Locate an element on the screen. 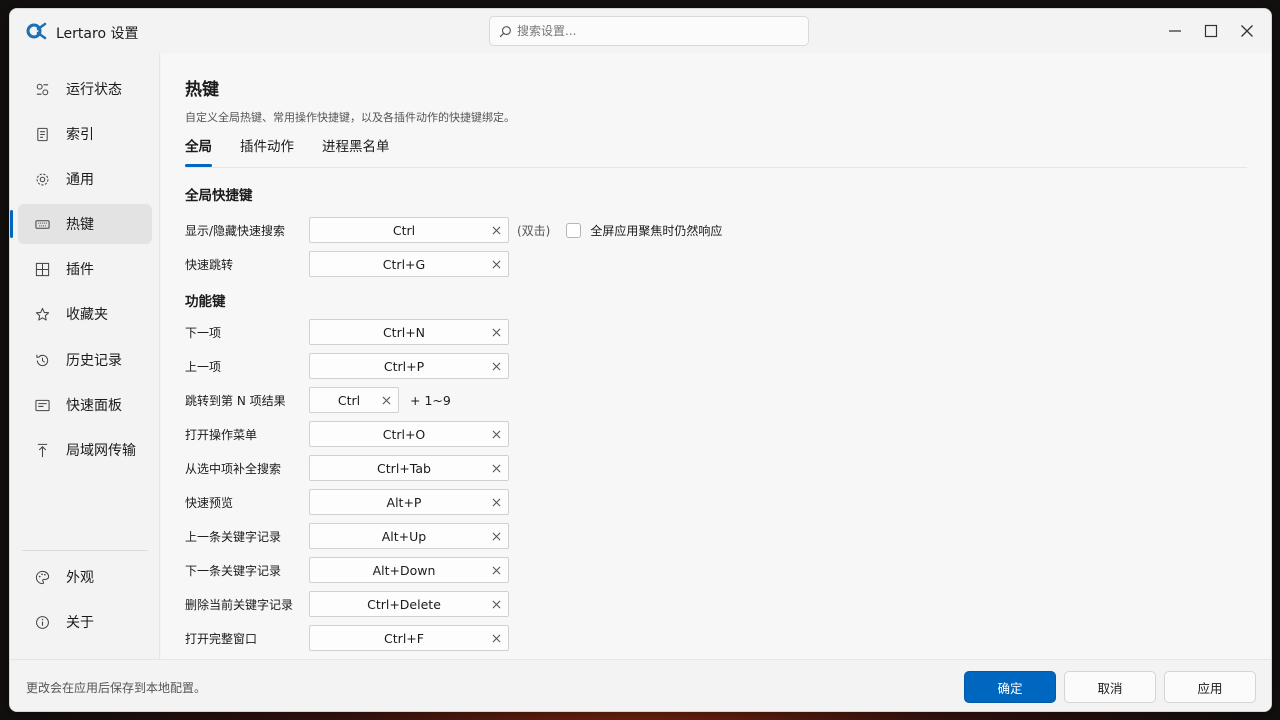 This screenshot has width=1280, height=720. info-icon is located at coordinates (42, 622).